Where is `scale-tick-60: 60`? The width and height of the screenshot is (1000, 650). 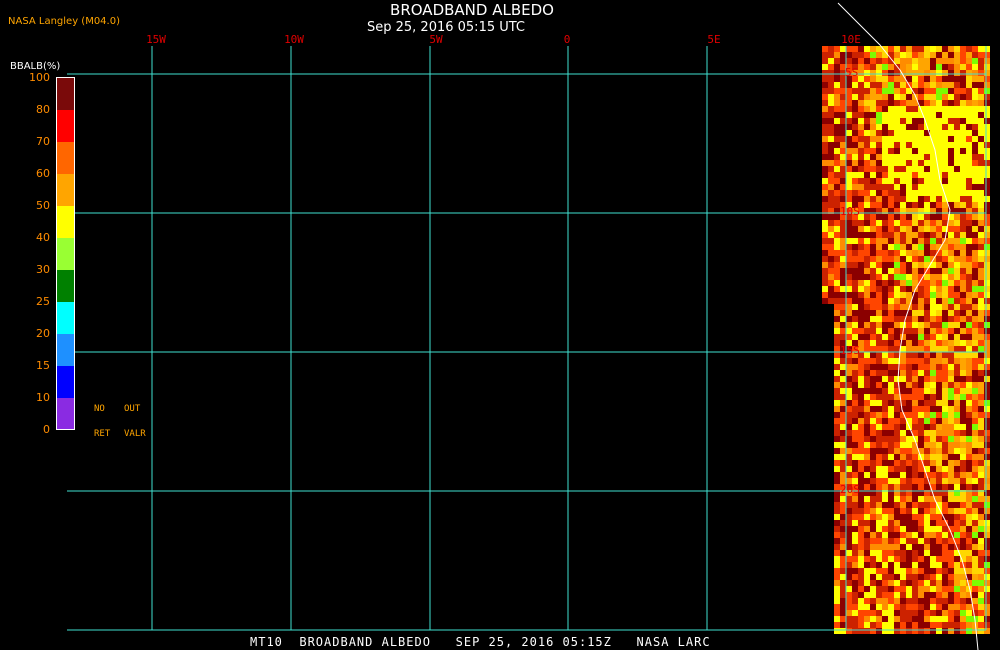
scale-tick-60: 60 is located at coordinates (43, 173).